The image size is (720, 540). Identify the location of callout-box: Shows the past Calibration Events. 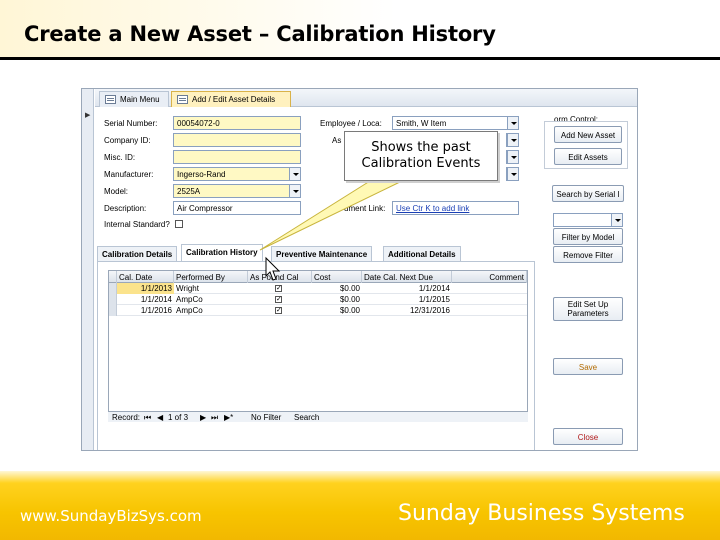
(421, 156).